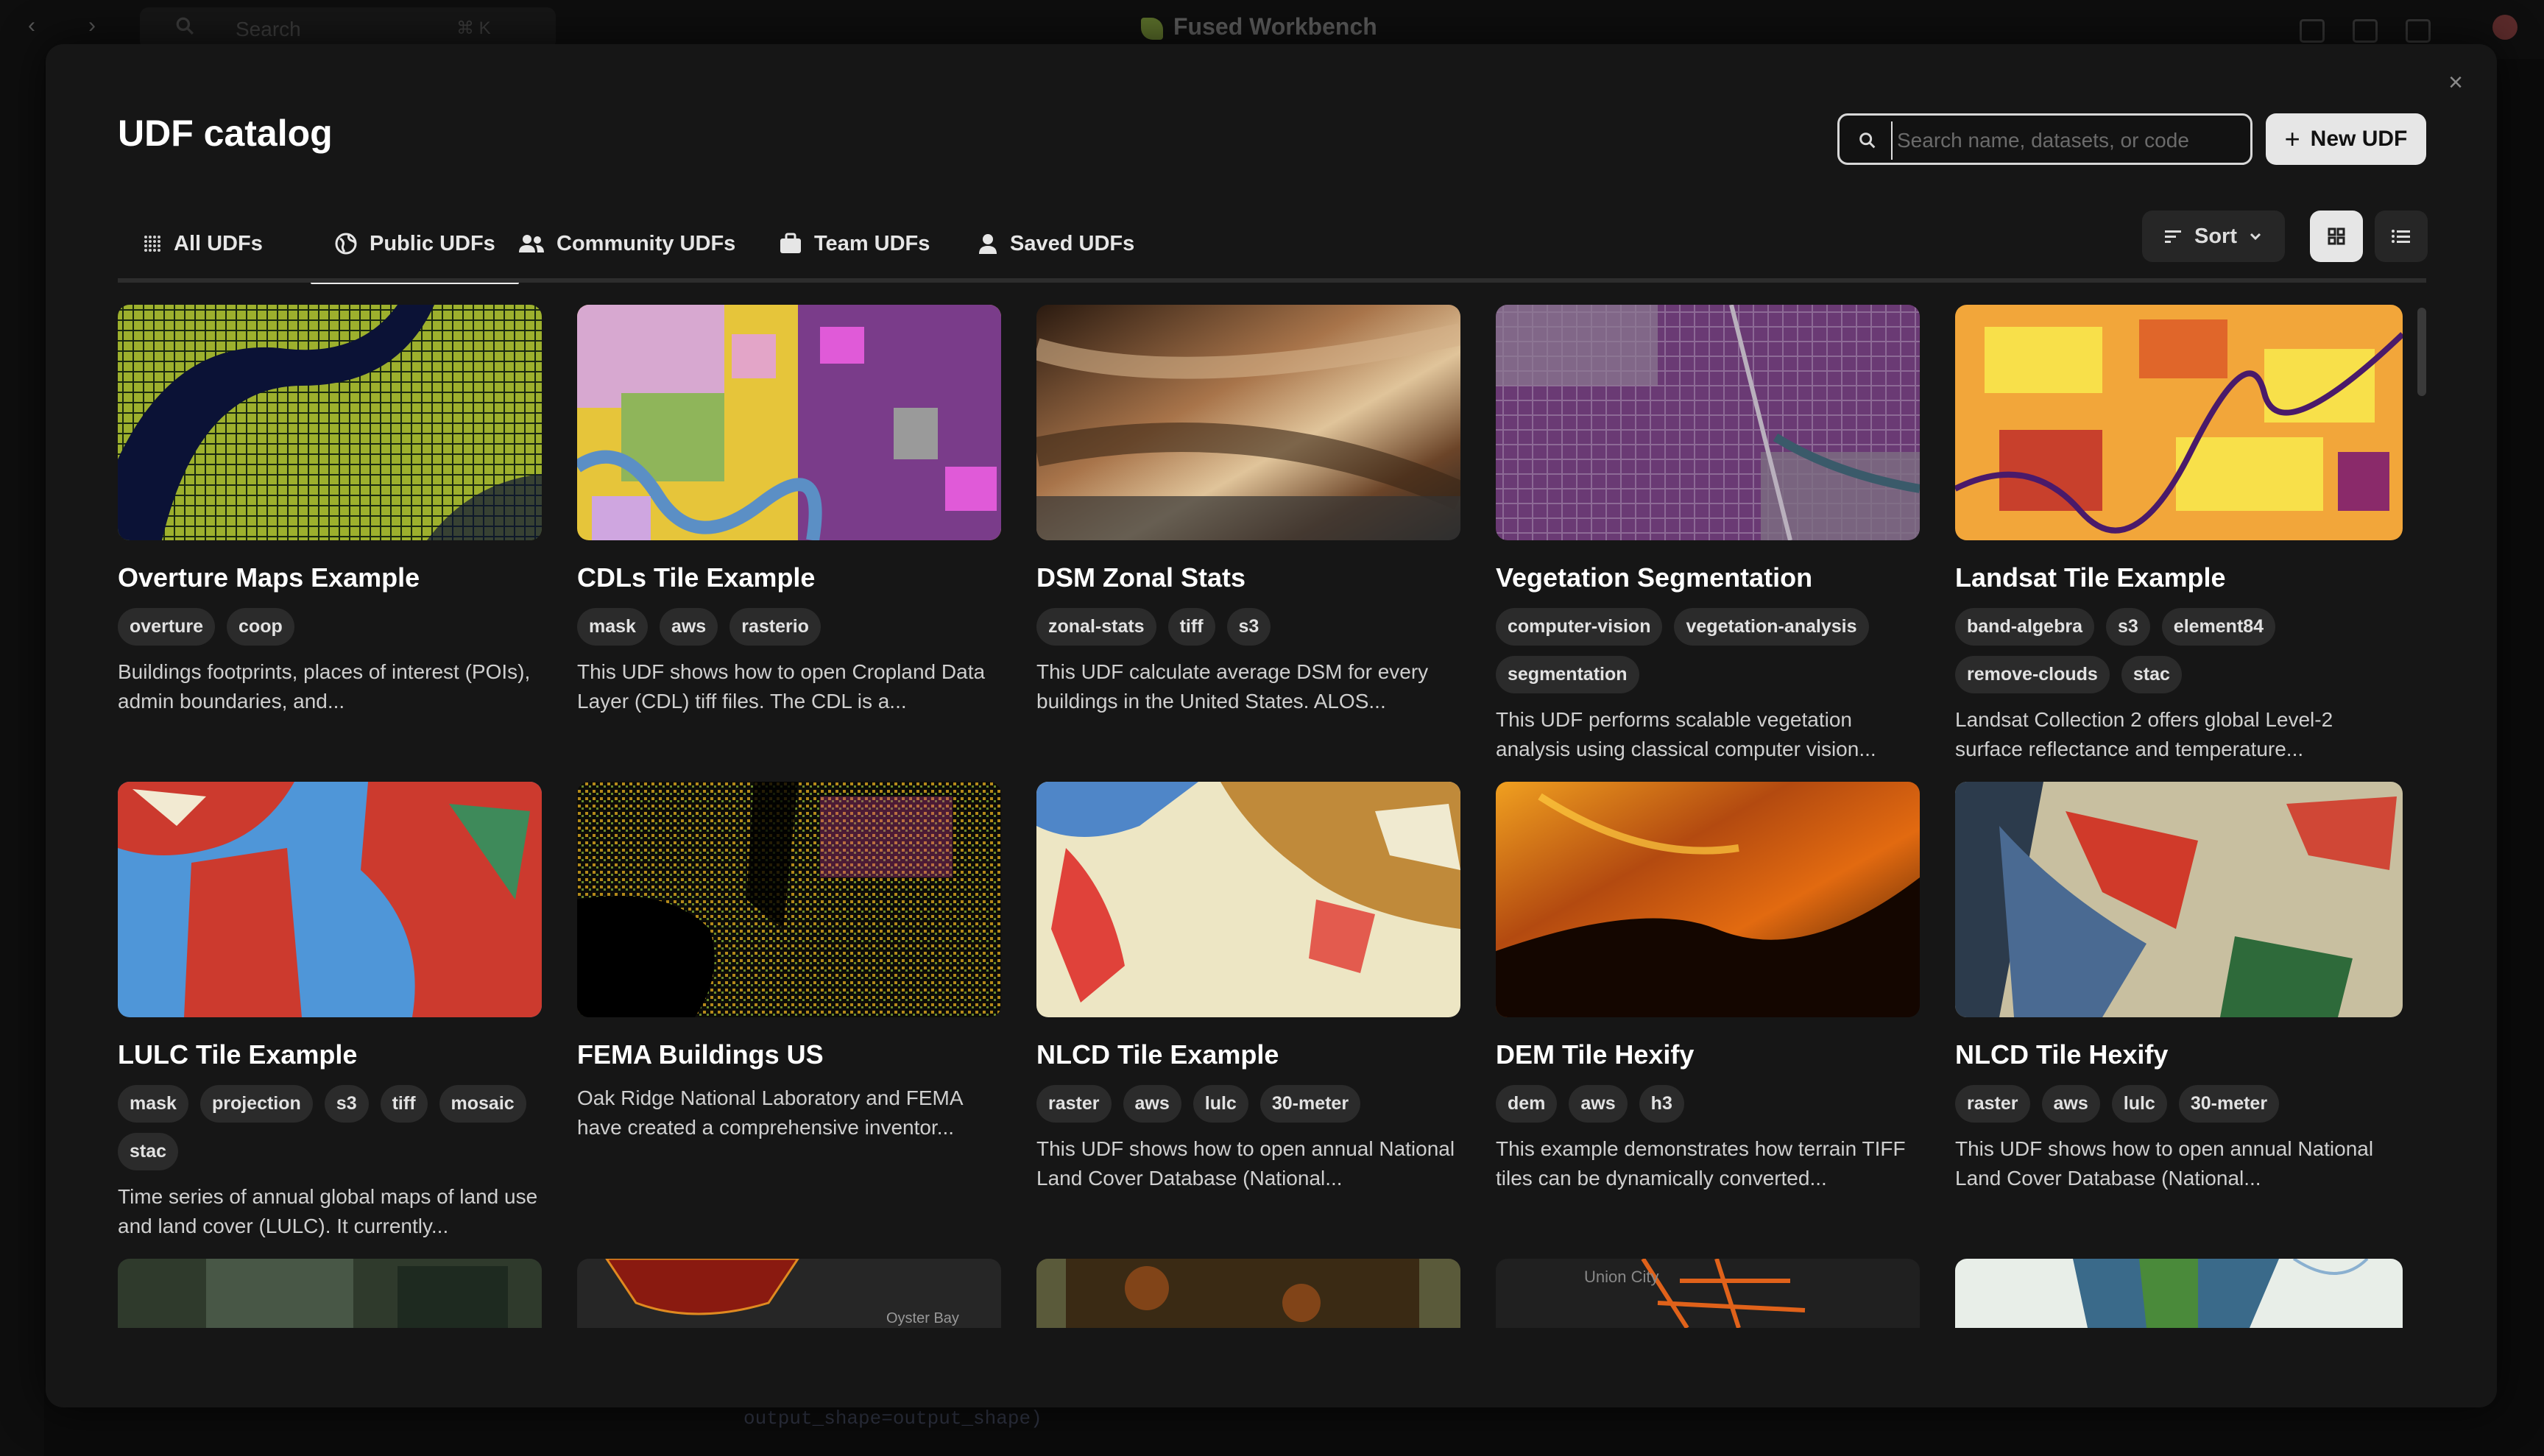  I want to click on avatar, so click(2505, 27).